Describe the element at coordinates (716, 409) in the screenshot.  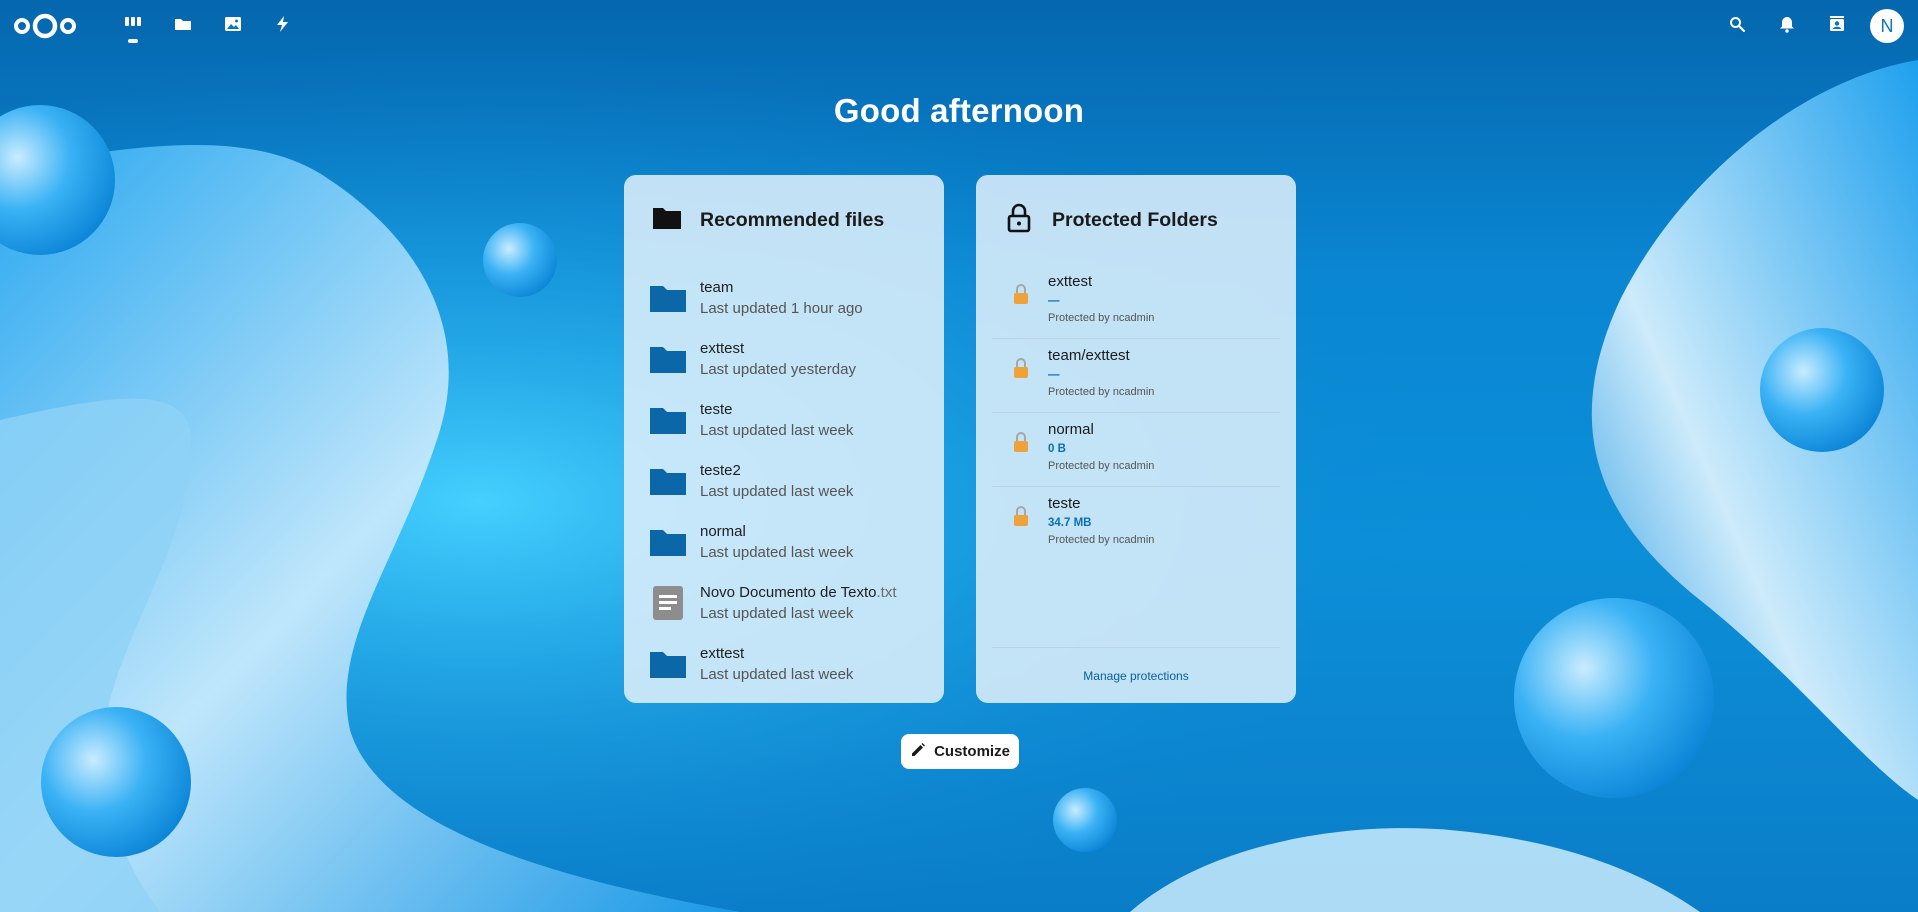
I see `file-name: teste` at that location.